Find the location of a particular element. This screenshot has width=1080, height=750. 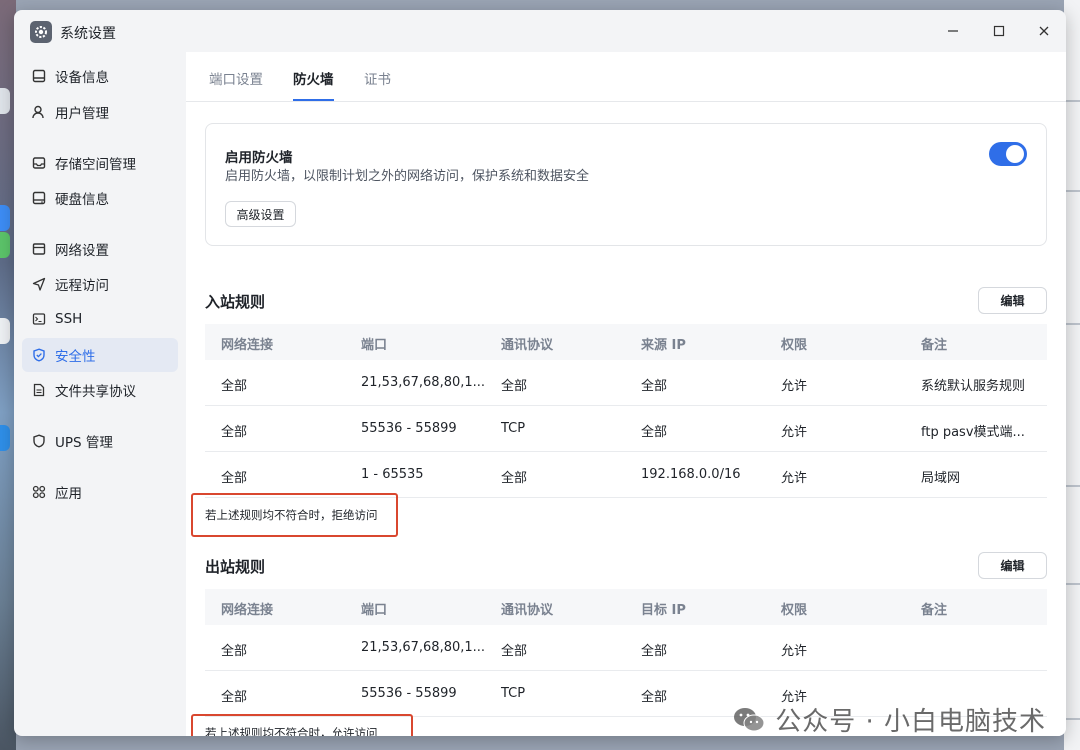

inbound-rules-title: 入站规则 is located at coordinates (235, 302).